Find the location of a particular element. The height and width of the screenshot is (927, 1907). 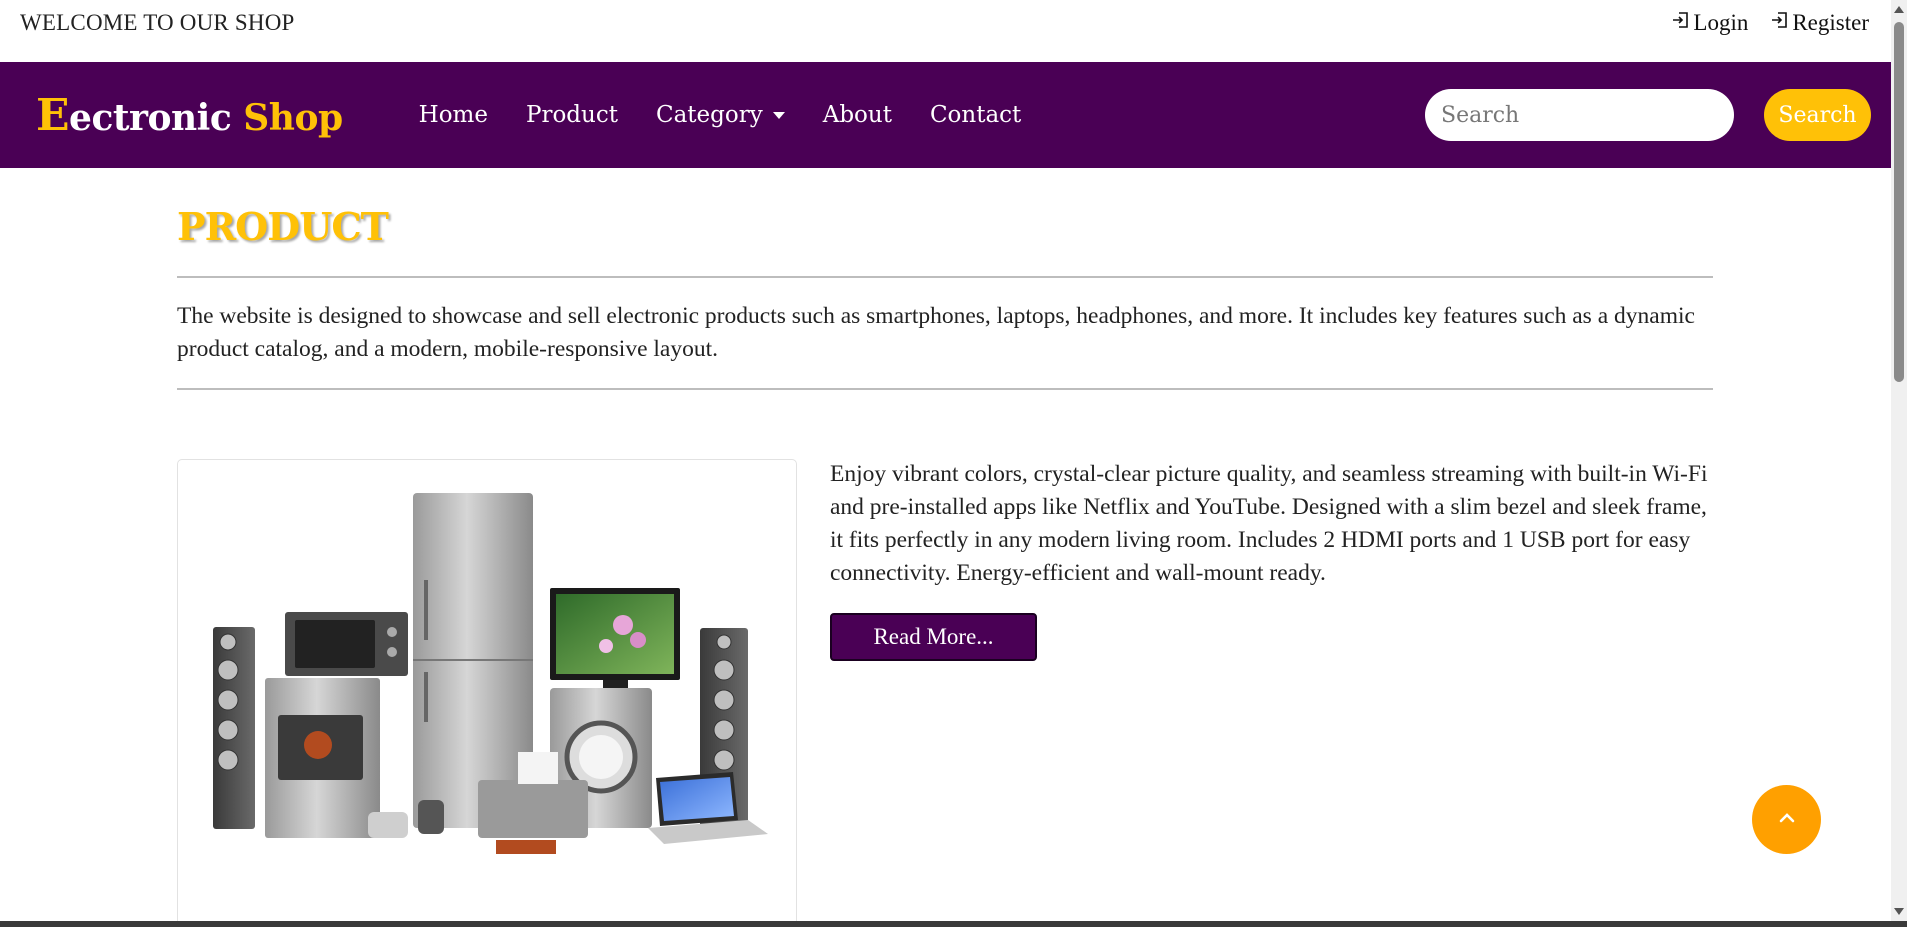

nav-category-dropdown: Category is located at coordinates (720, 115).